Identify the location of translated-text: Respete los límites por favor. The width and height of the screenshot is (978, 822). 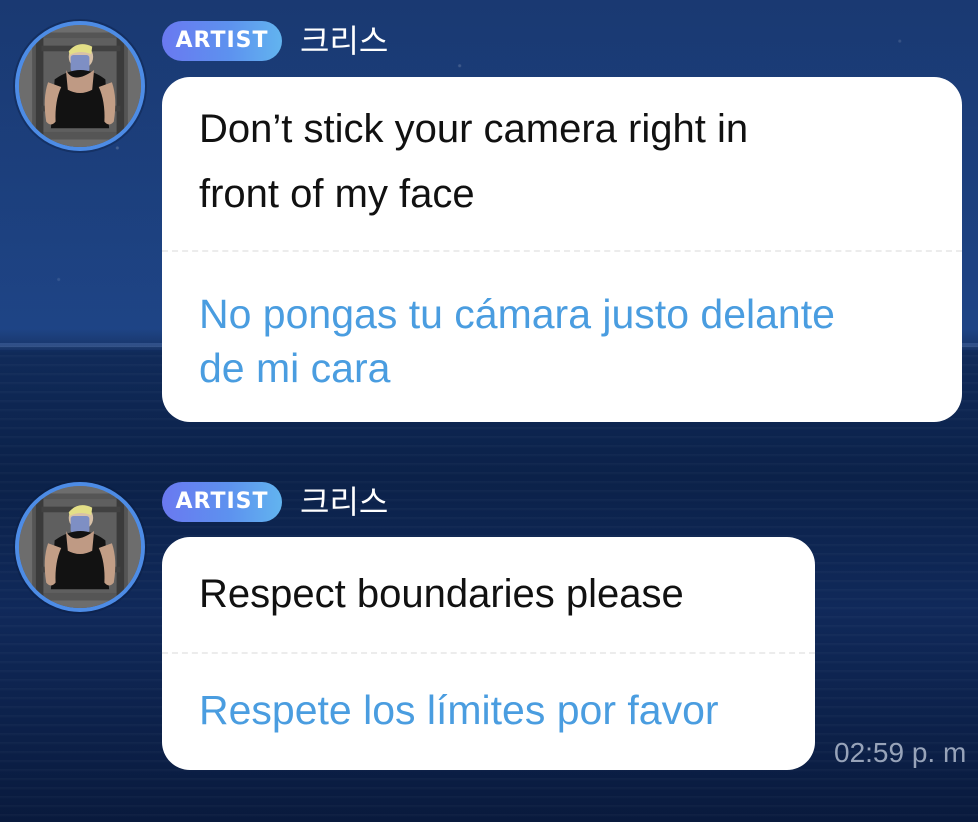
(459, 710).